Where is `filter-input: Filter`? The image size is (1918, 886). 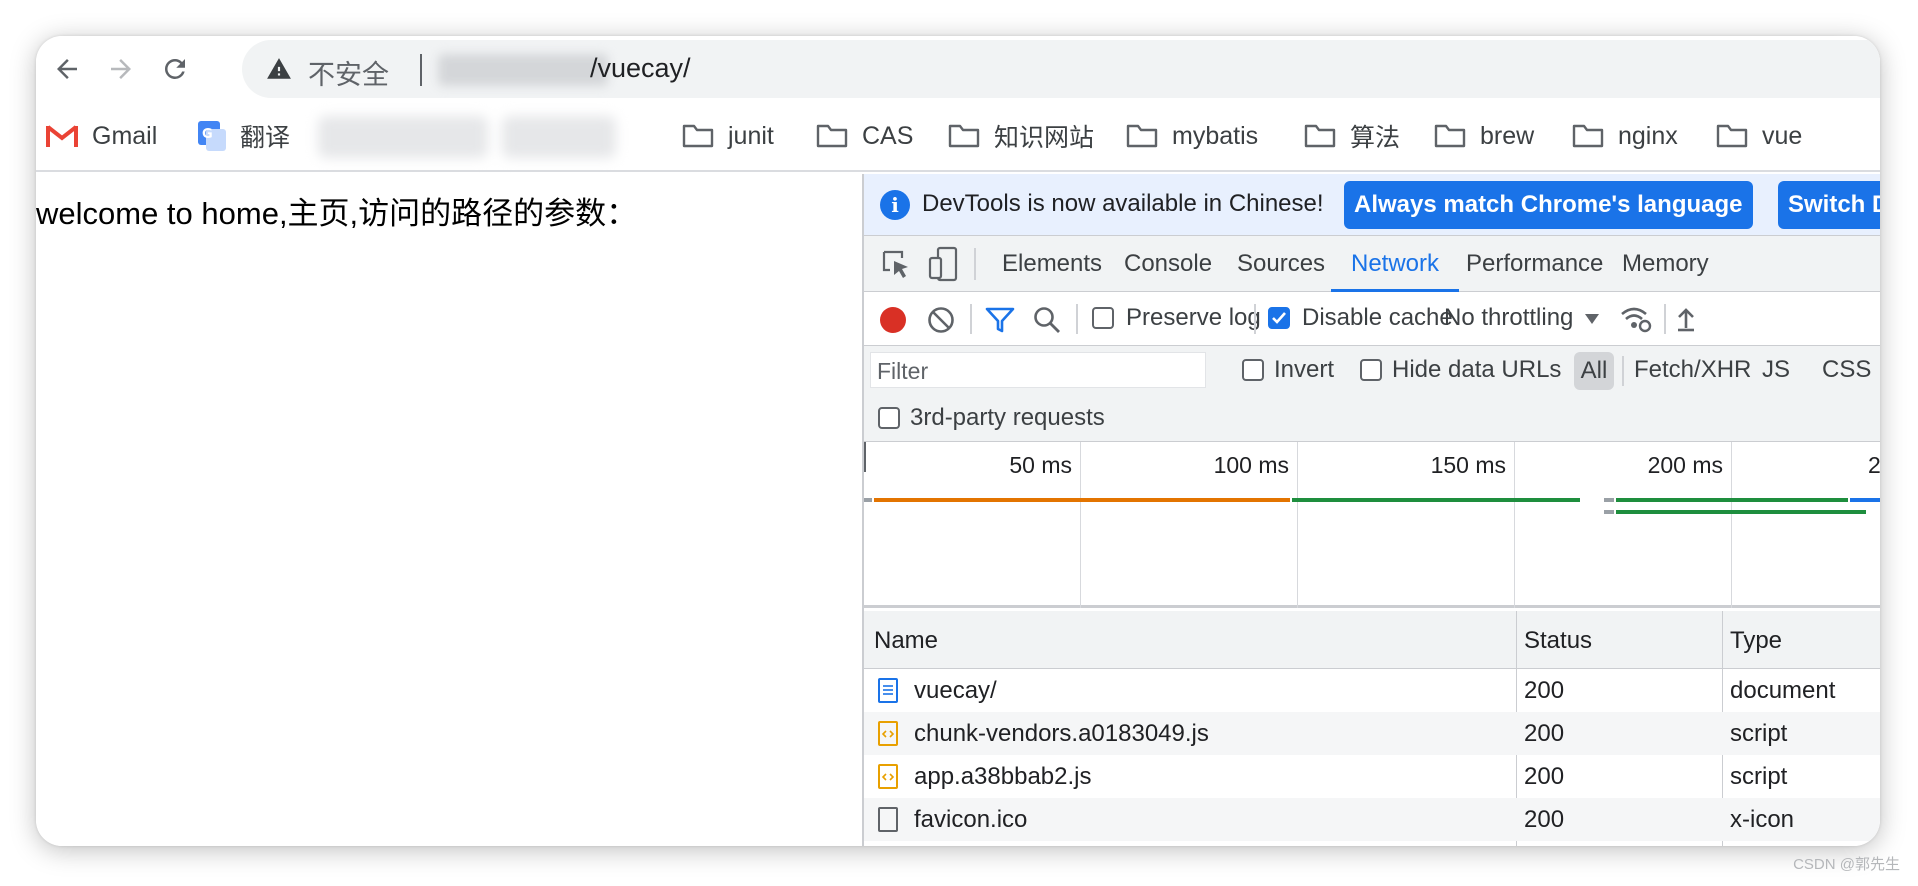
filter-input: Filter is located at coordinates (1038, 370).